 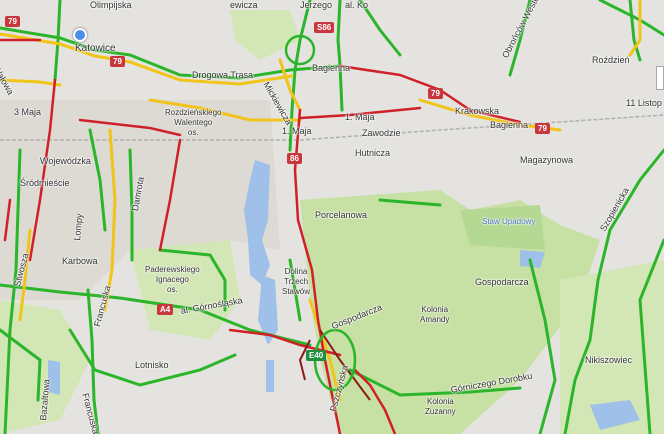 I want to click on district-label: Kolonia Amandy, so click(x=435, y=314).